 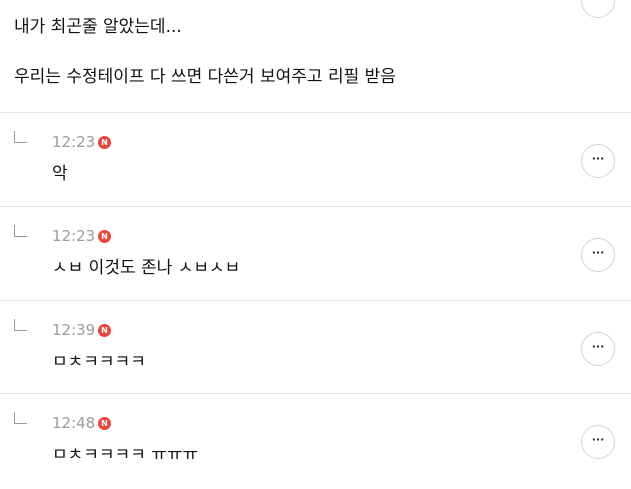 What do you see at coordinates (99, 362) in the screenshot?
I see `reply-text: ㅁㅊㅋㅋㅋㅋ` at bounding box center [99, 362].